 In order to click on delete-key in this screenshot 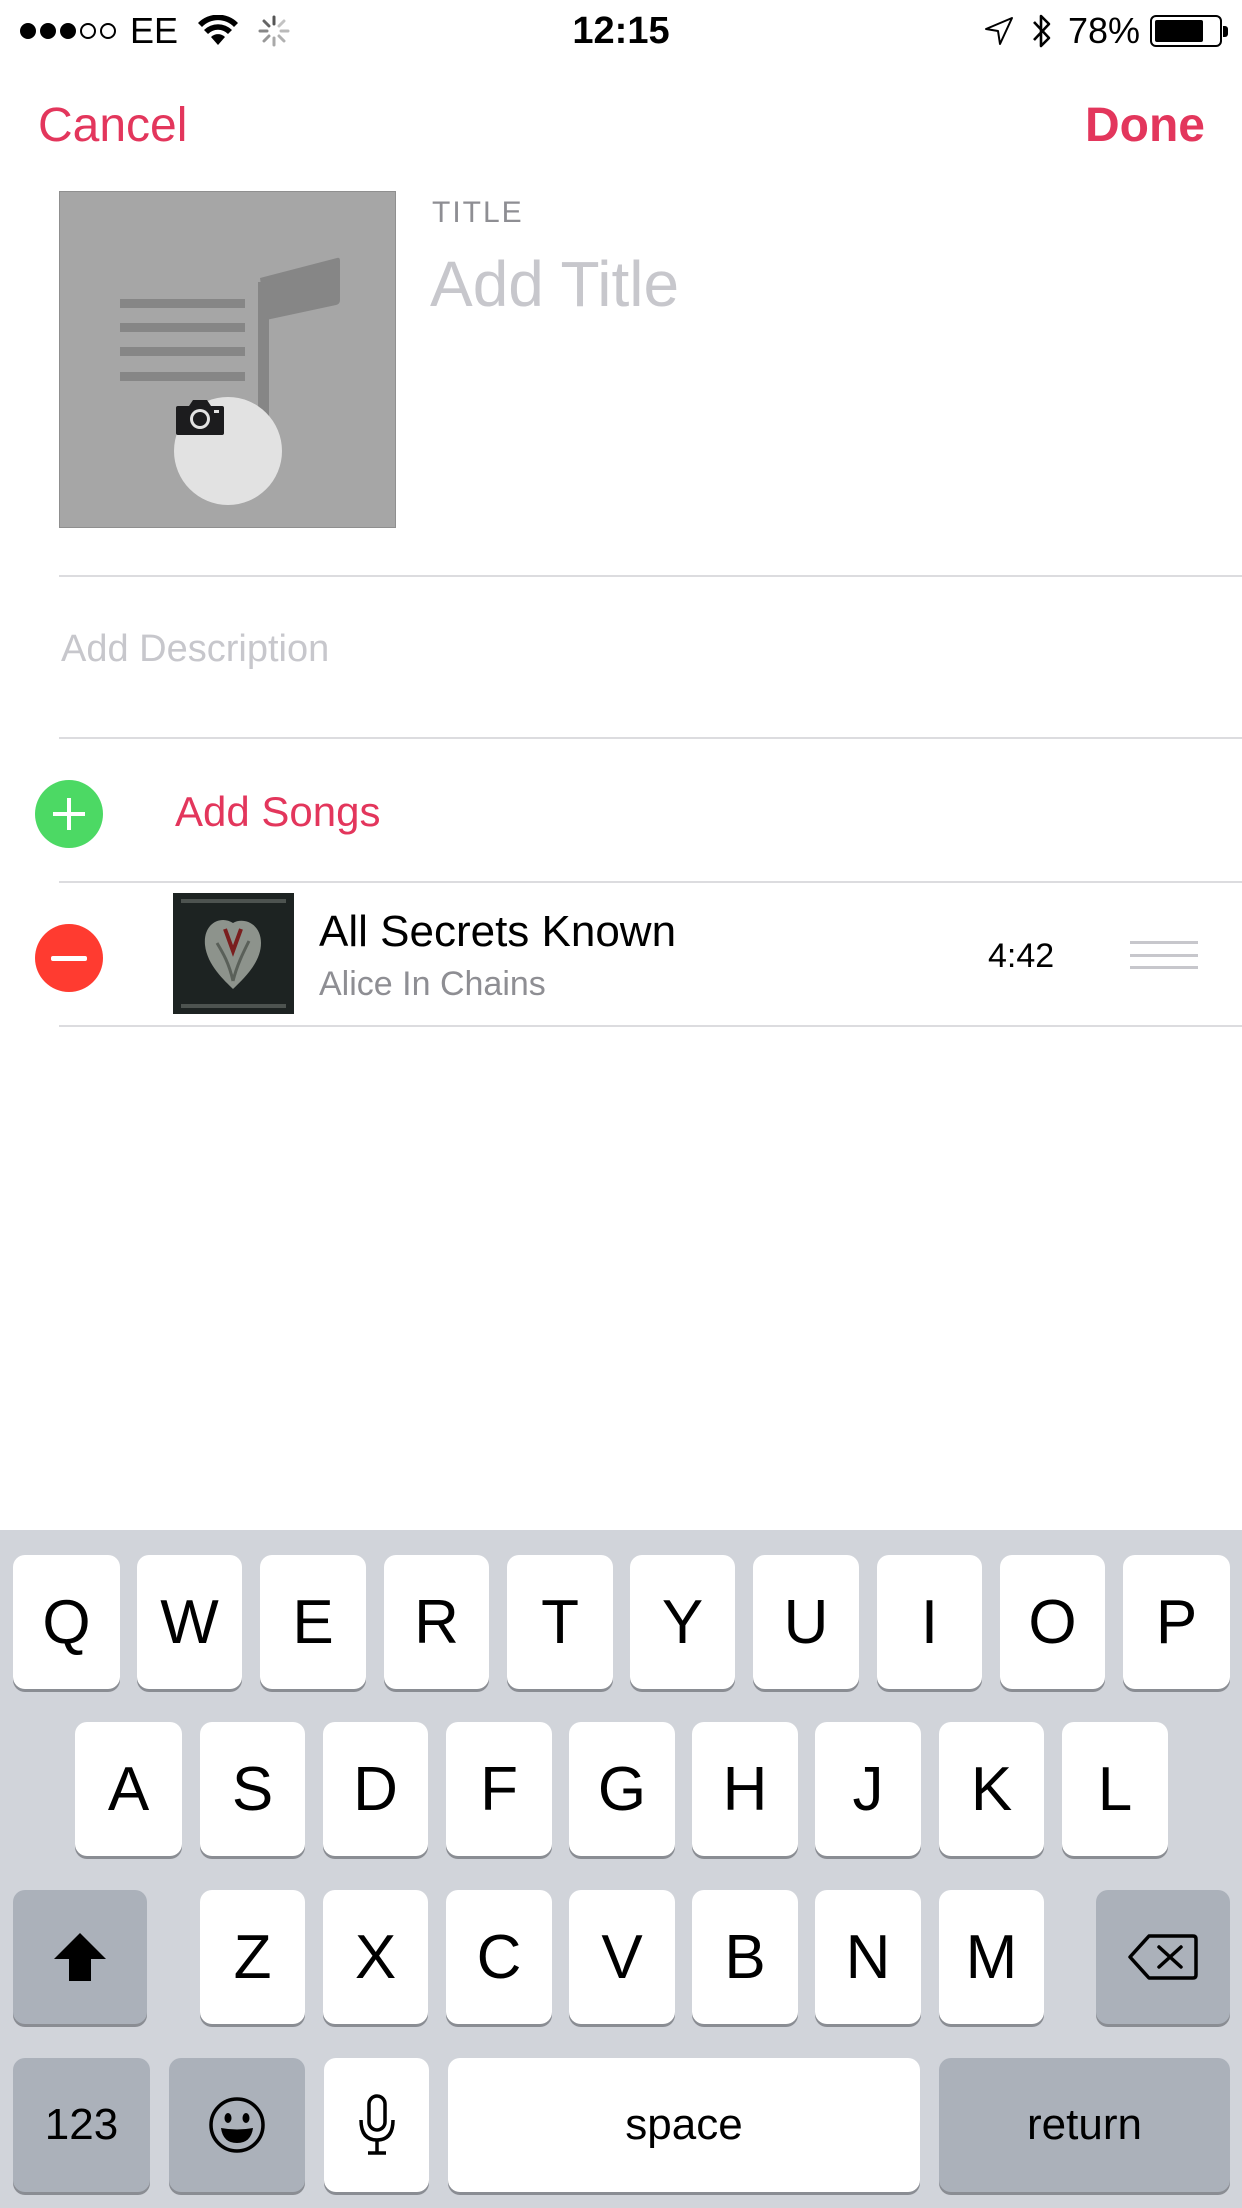, I will do `click(1163, 1957)`.